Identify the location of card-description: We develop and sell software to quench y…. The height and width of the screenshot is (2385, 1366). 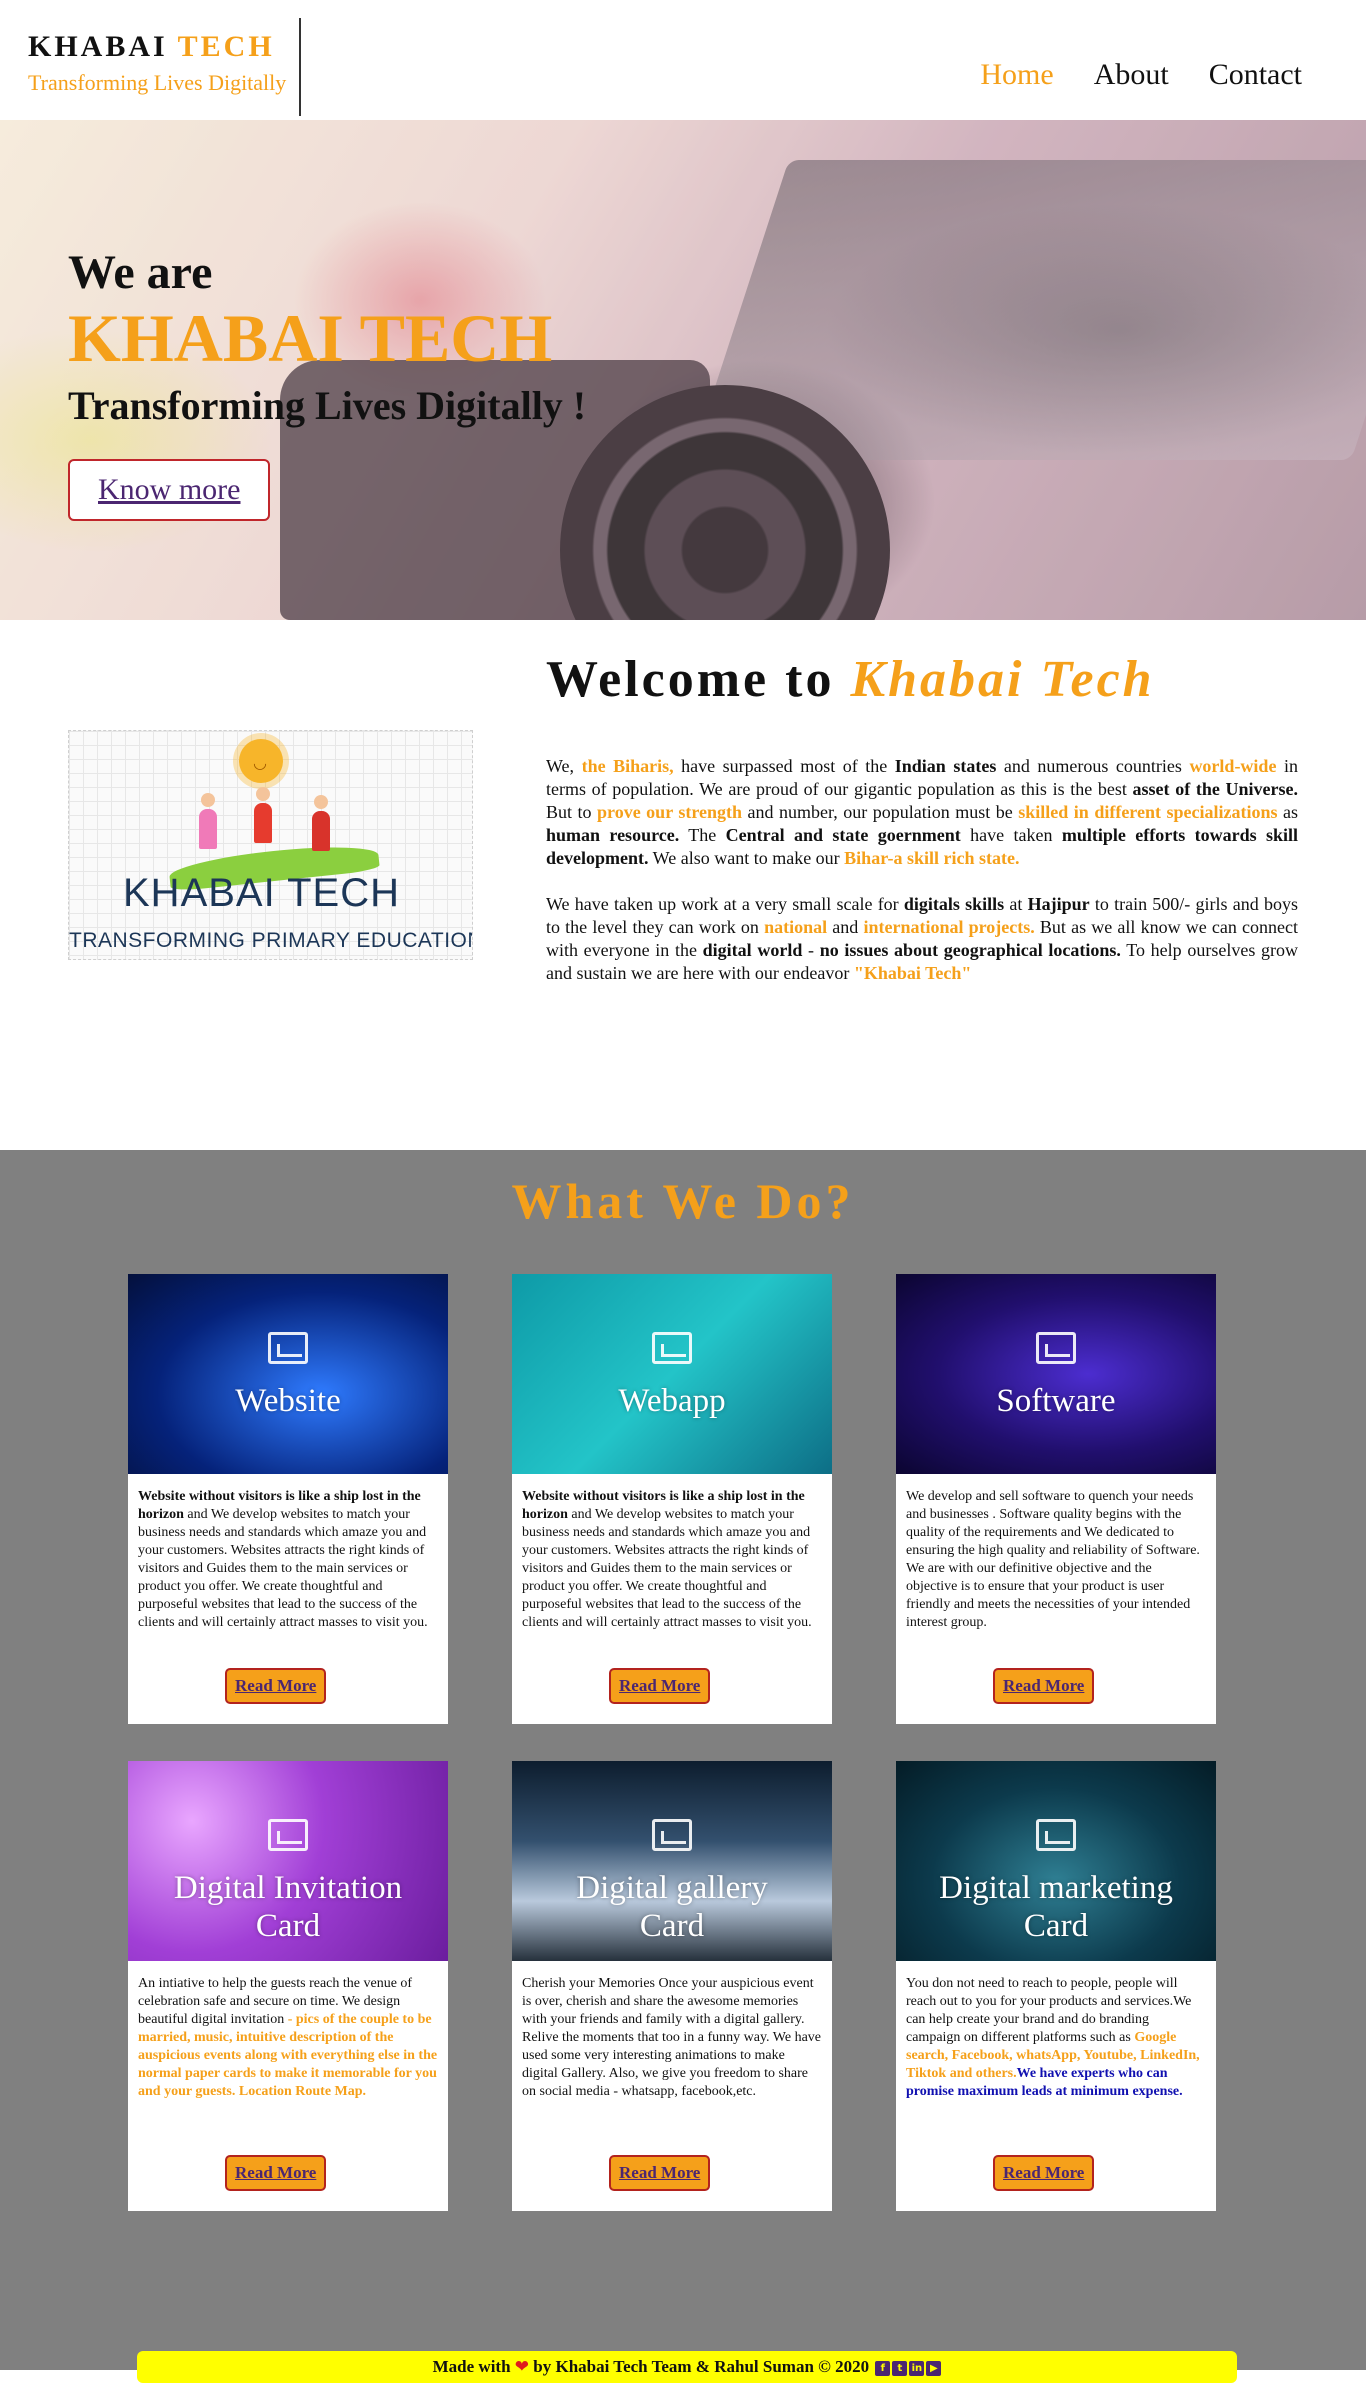
(1053, 1559).